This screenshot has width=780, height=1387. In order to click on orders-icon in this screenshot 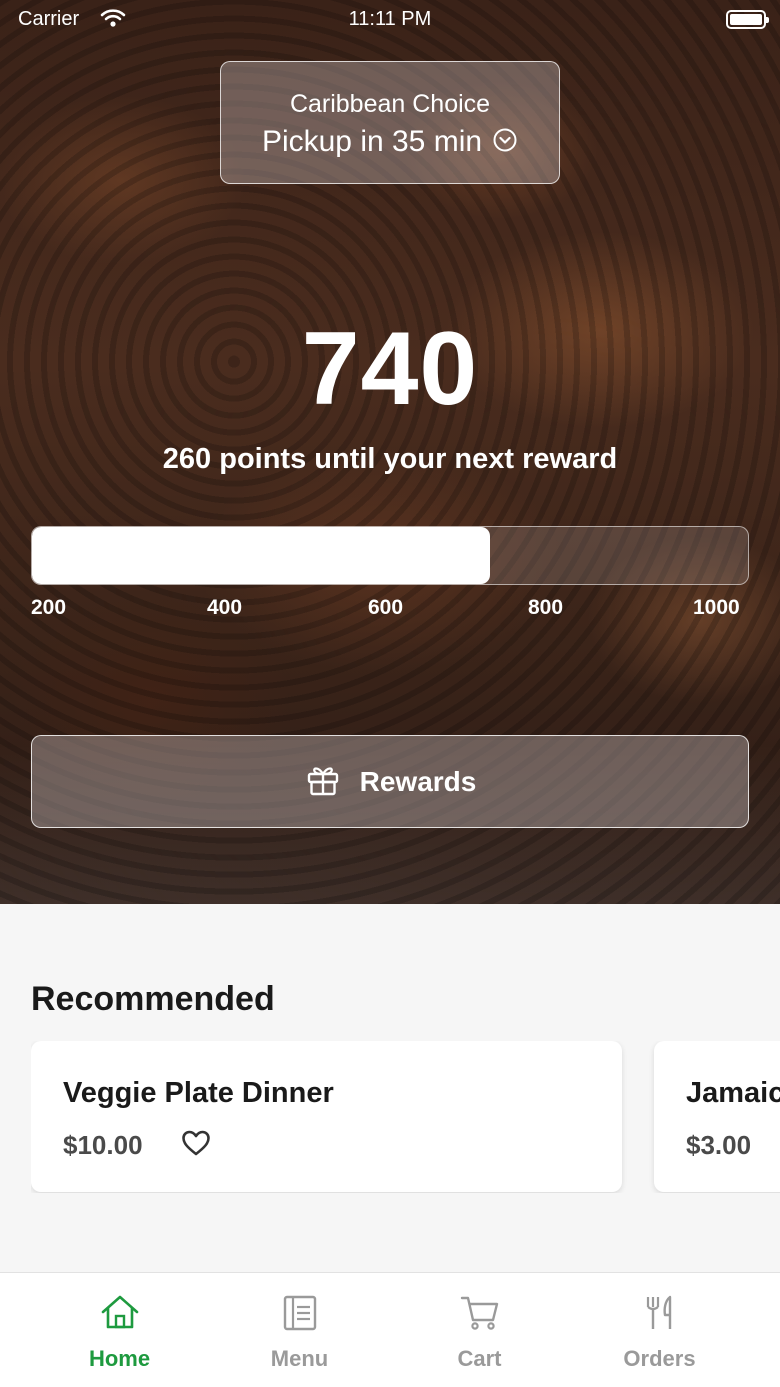, I will do `click(660, 1313)`.